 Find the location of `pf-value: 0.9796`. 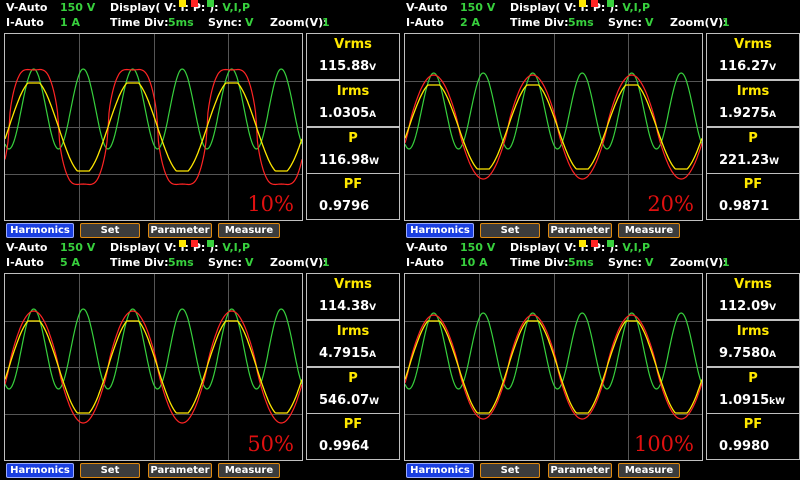

pf-value: 0.9796 is located at coordinates (344, 206).